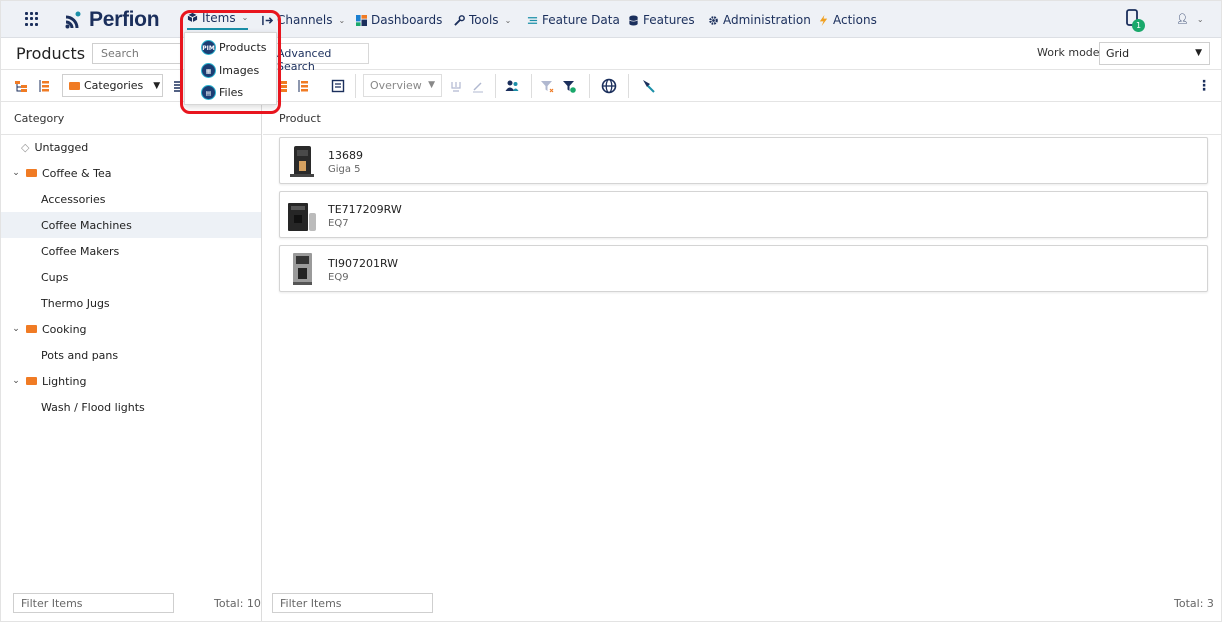  I want to click on list-lines-icon, so click(532, 20).